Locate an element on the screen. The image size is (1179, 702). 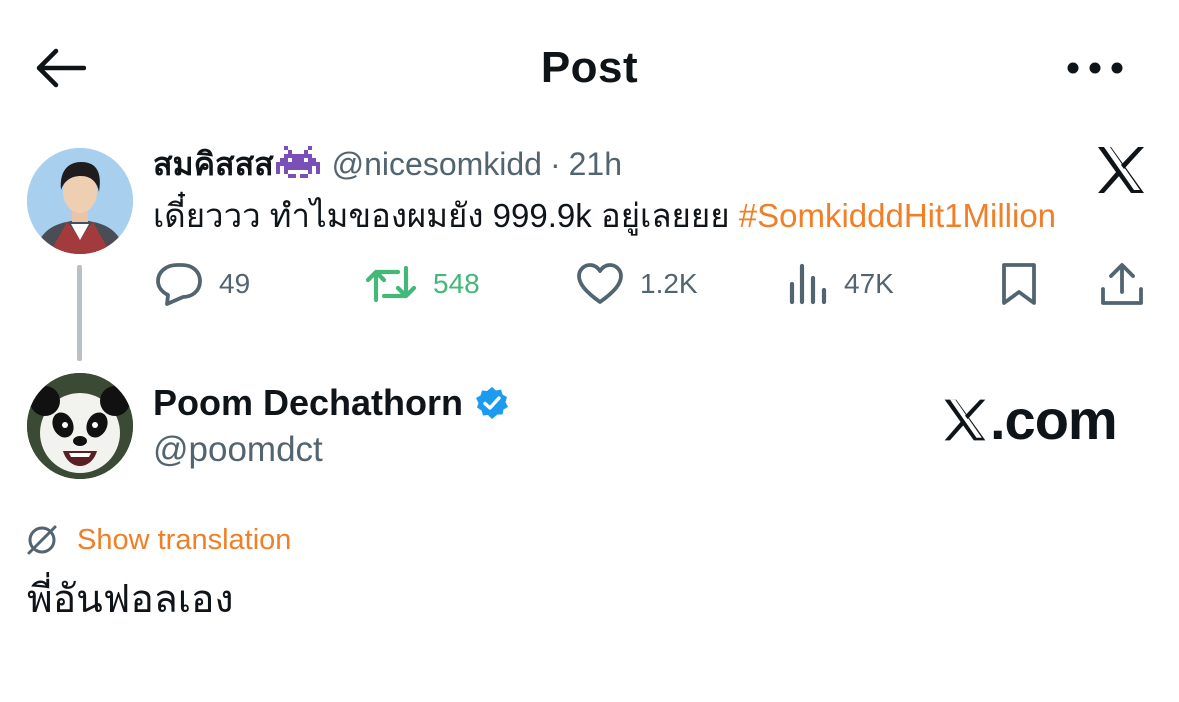
post-actions-bar: 49 548 1.2K 47K is located at coordinates (655, 284).